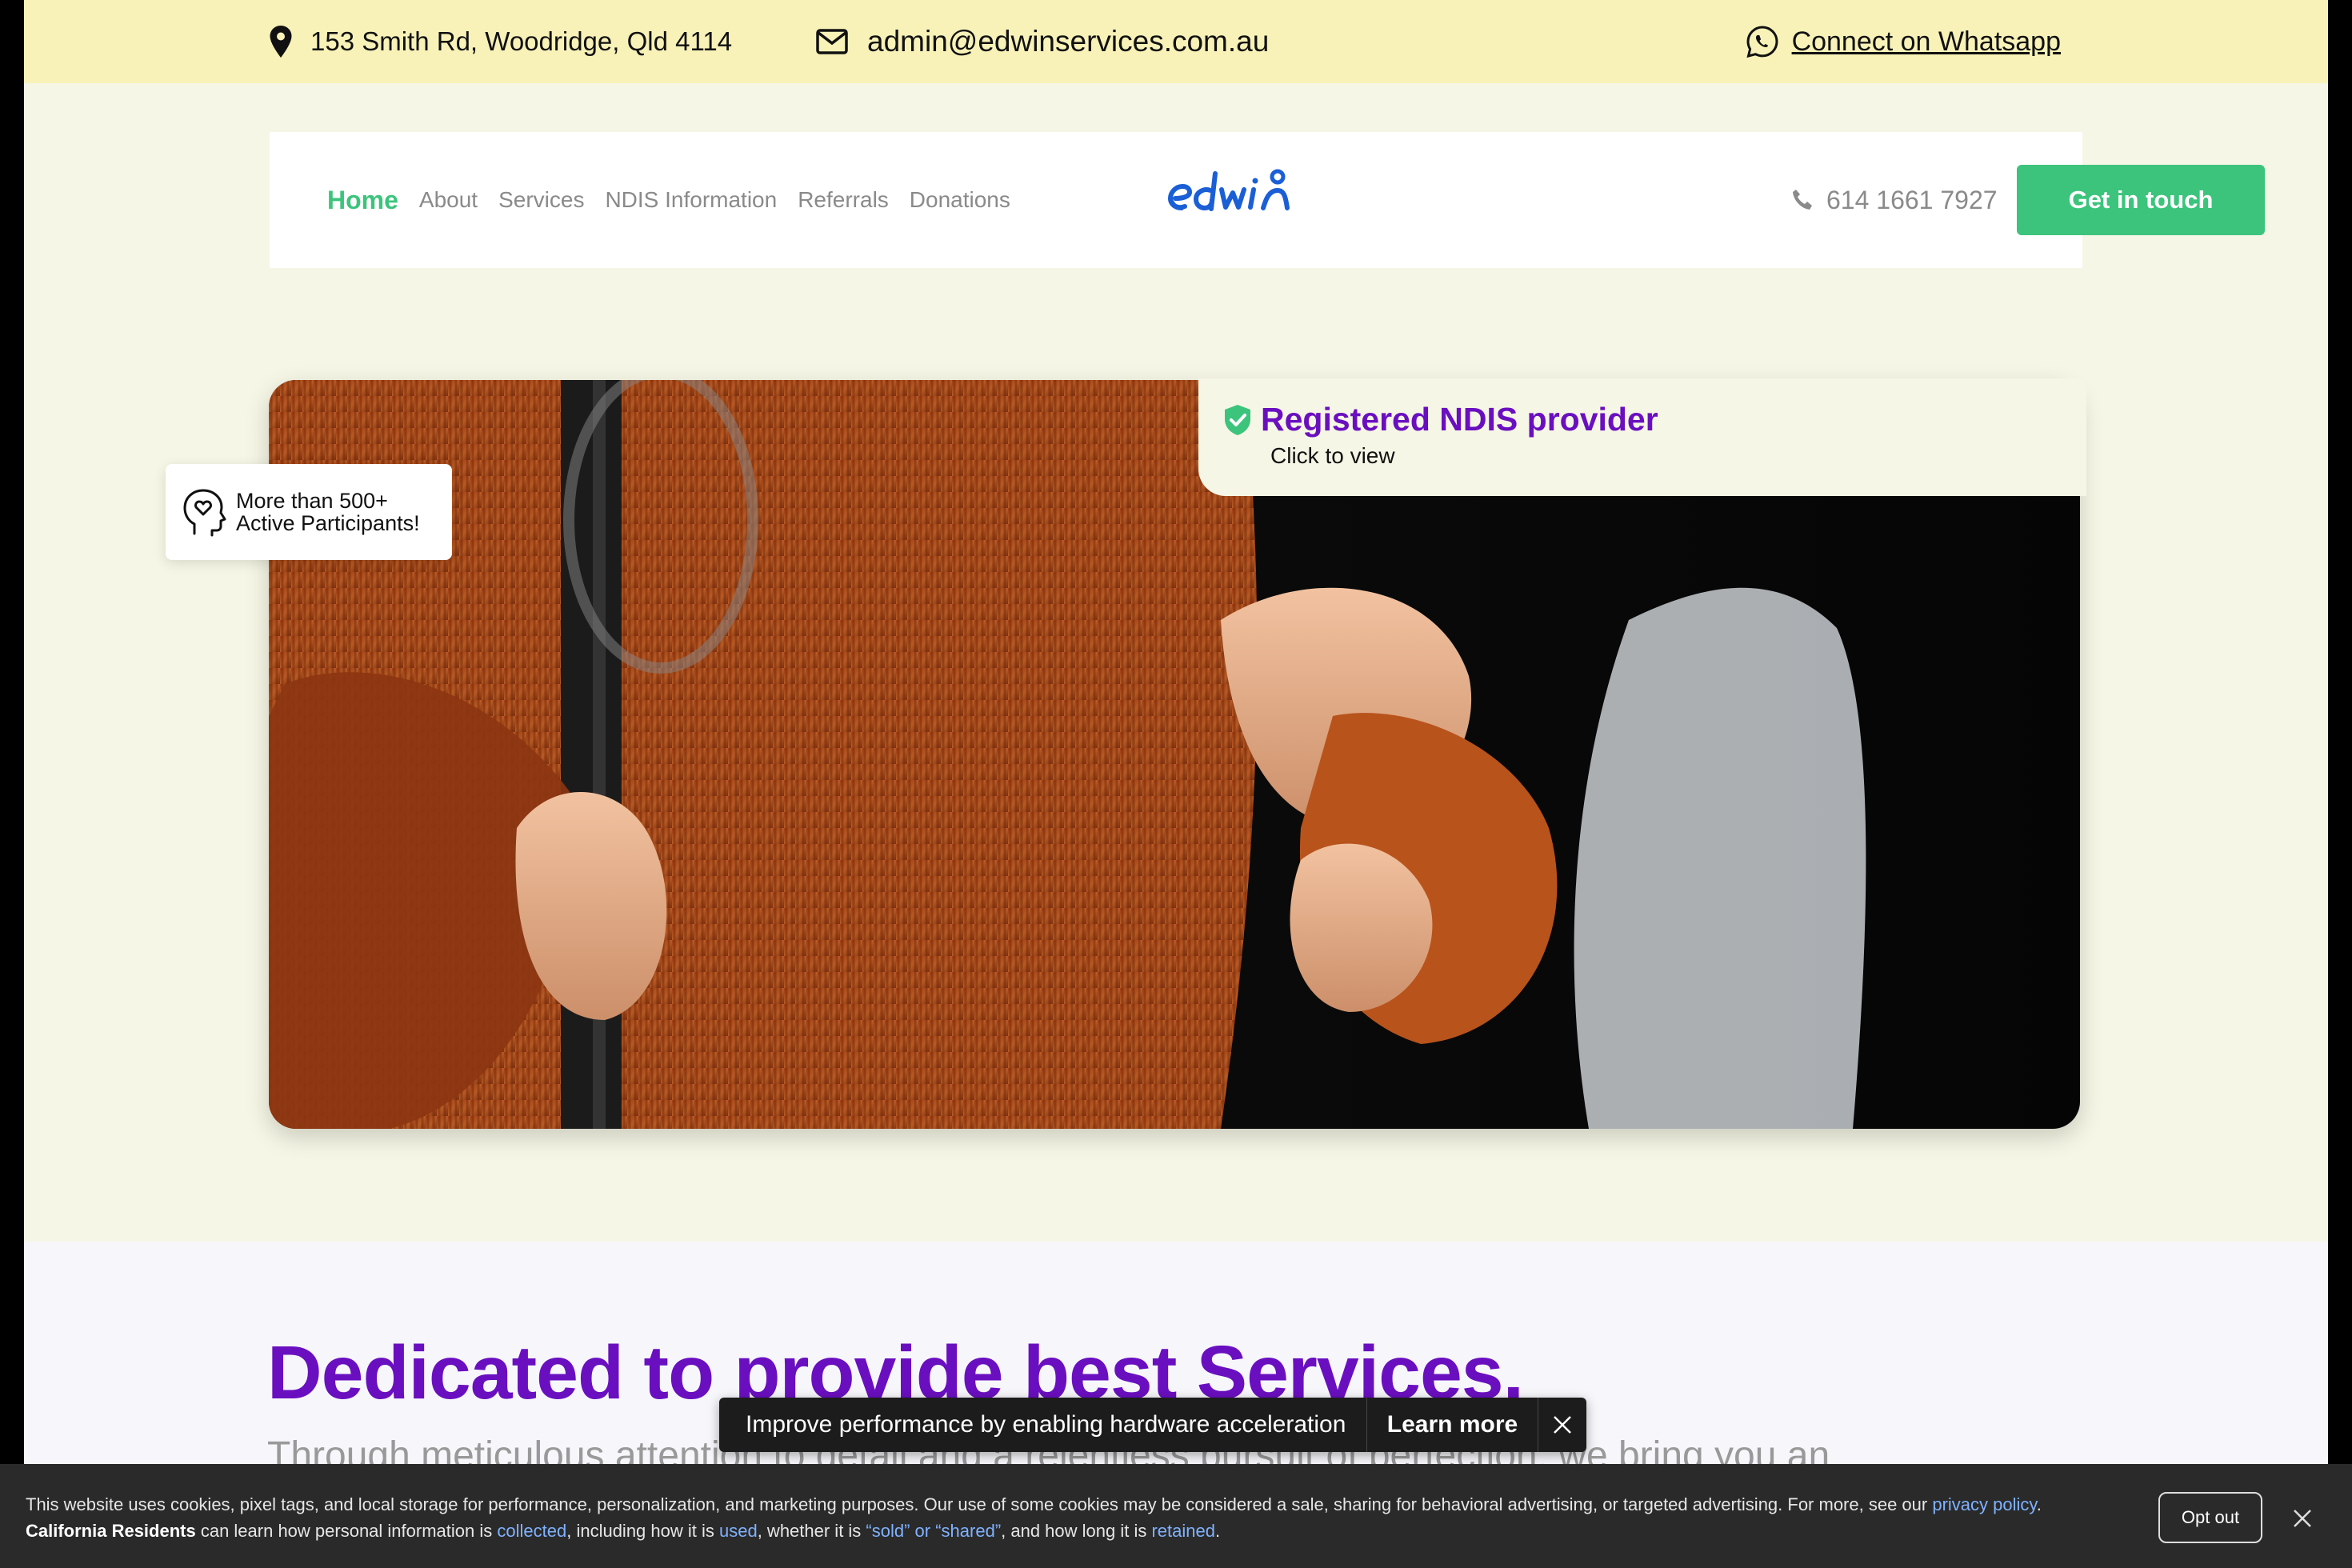 The height and width of the screenshot is (1568, 2352). I want to click on shield-check-icon, so click(1237, 419).